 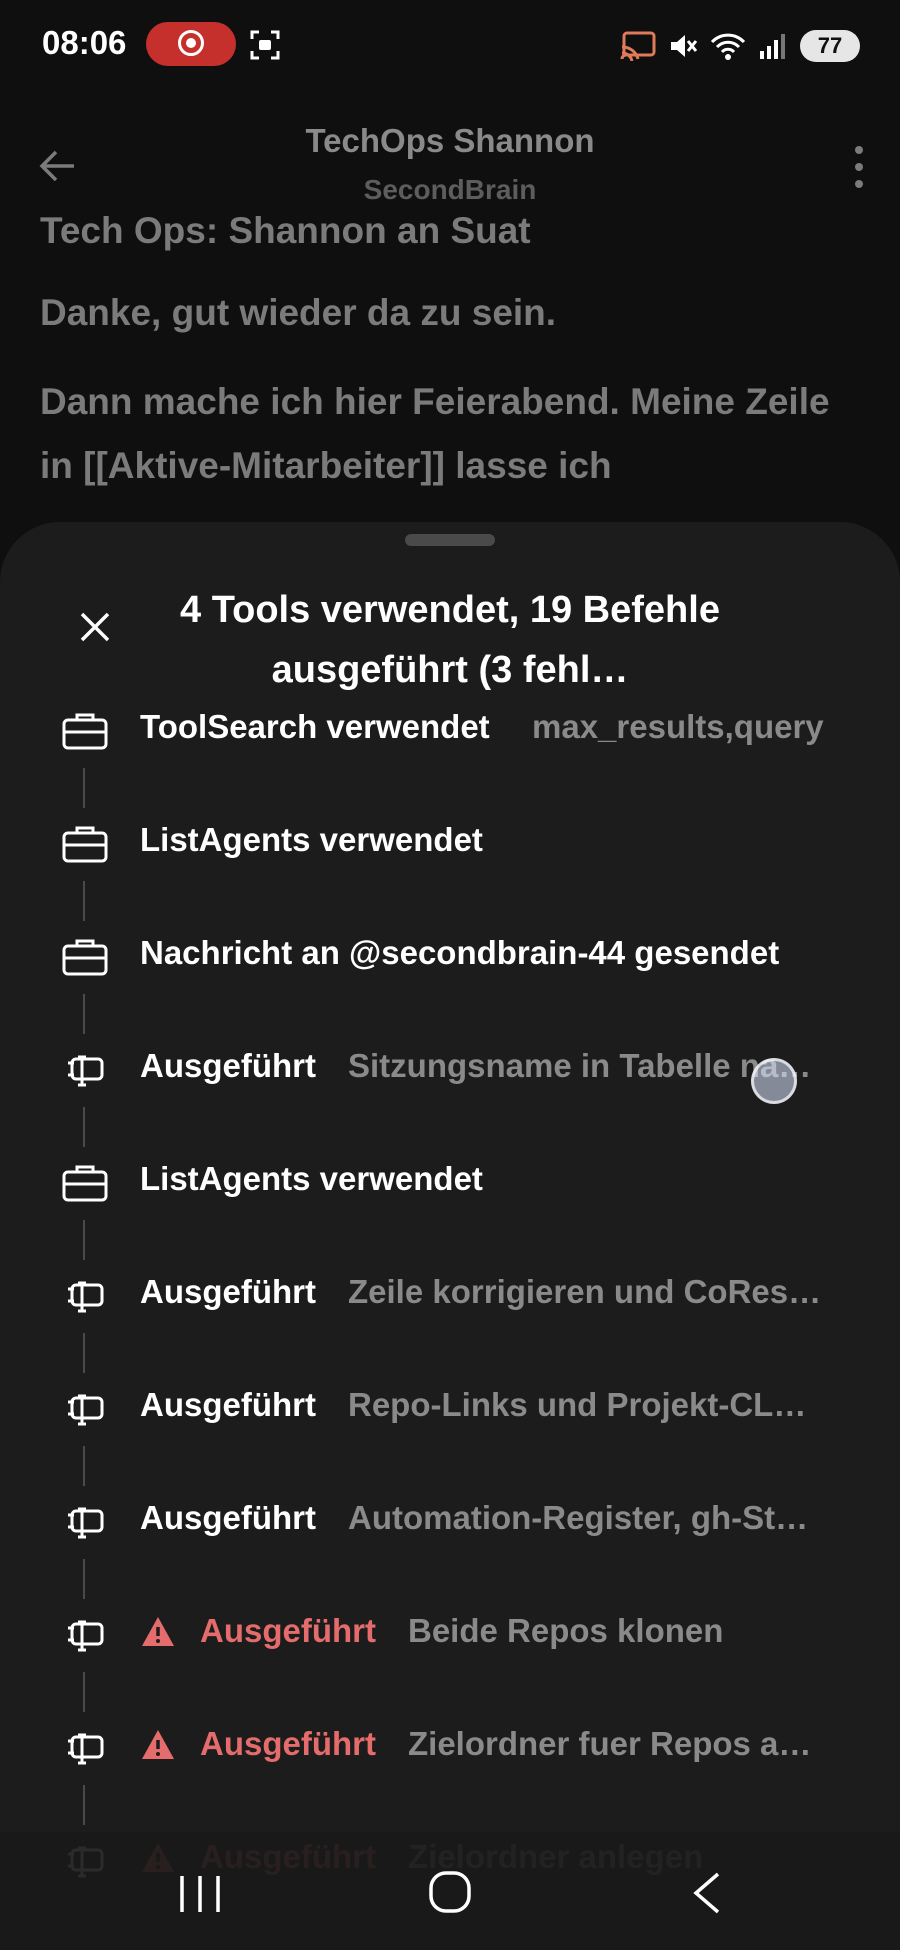 I want to click on touch-indicator, so click(x=774, y=1081).